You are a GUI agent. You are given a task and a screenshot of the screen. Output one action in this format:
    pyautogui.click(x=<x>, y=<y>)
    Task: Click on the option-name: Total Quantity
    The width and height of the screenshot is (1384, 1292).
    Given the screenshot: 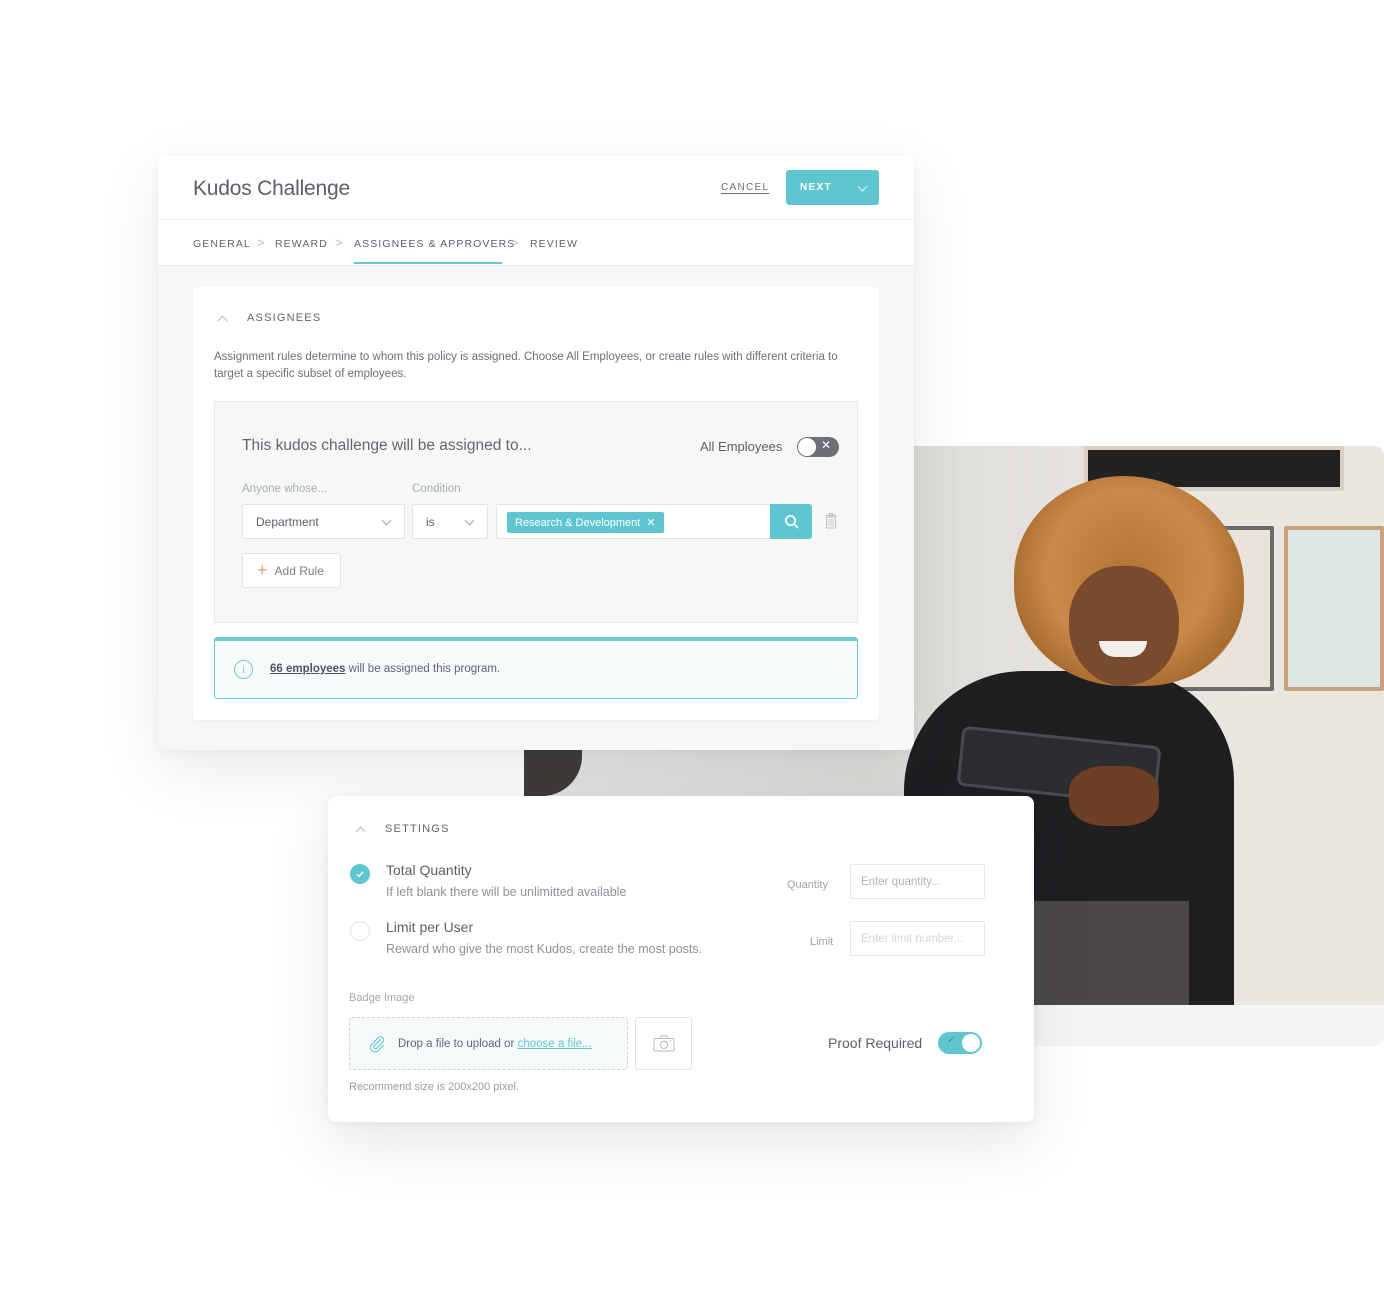 What is the action you would take?
    pyautogui.click(x=429, y=870)
    